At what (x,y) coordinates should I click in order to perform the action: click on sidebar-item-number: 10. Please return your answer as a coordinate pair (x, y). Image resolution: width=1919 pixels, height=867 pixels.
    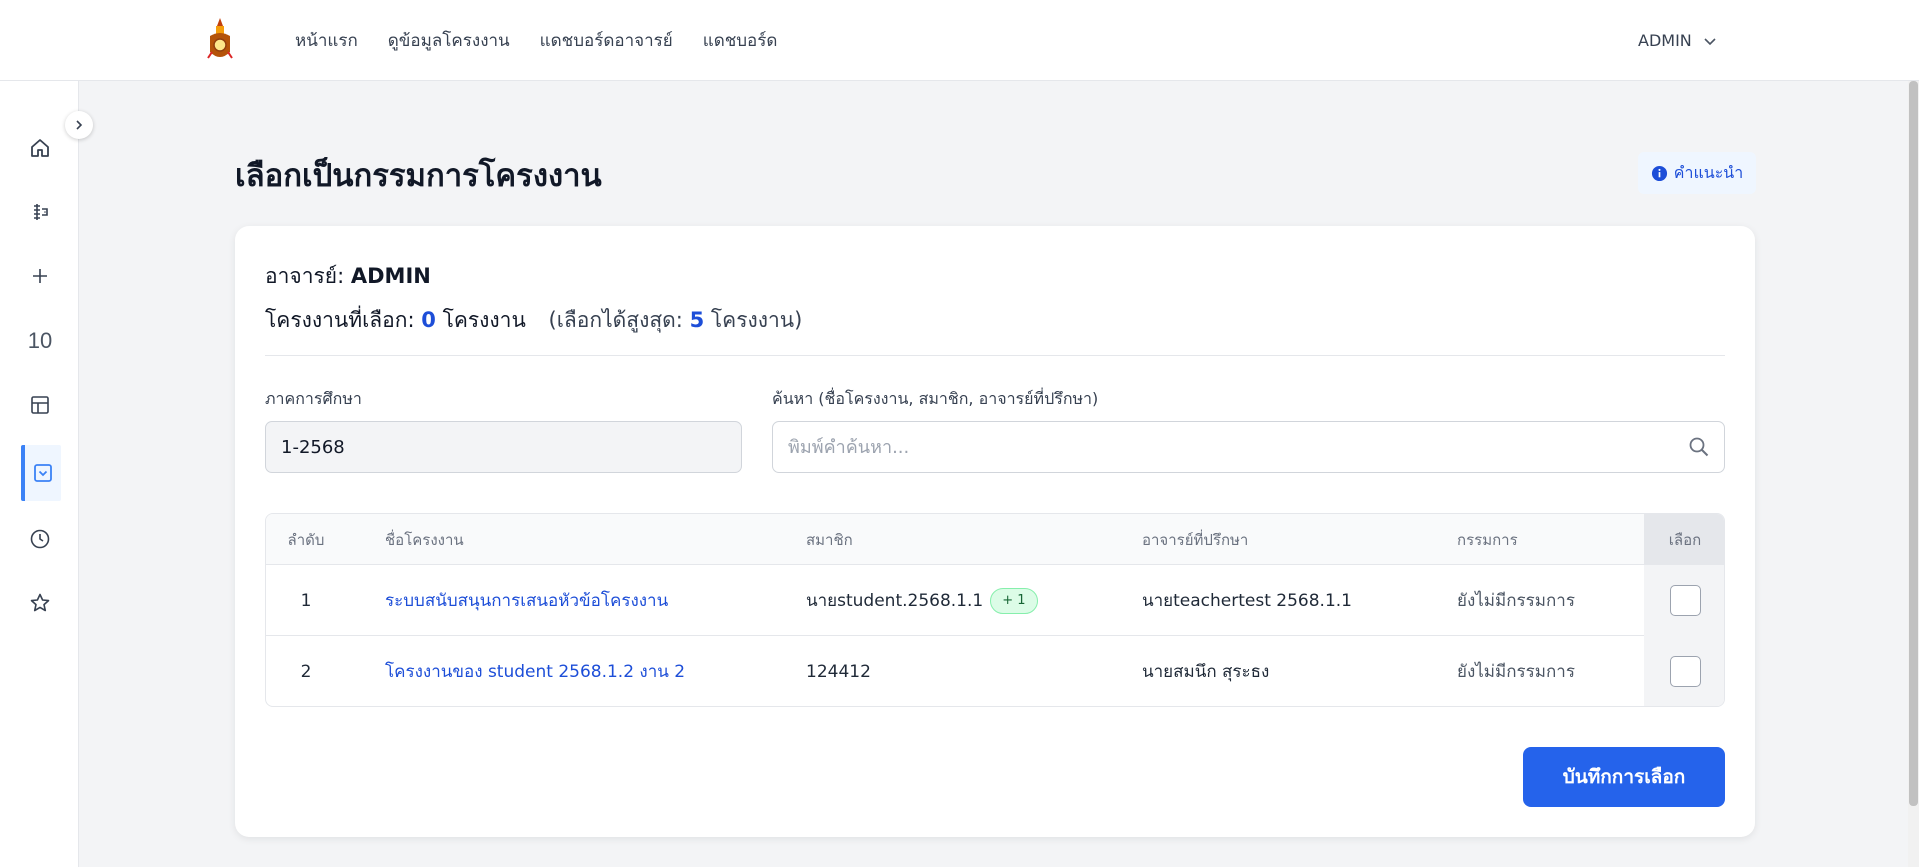
    Looking at the image, I should click on (40, 341).